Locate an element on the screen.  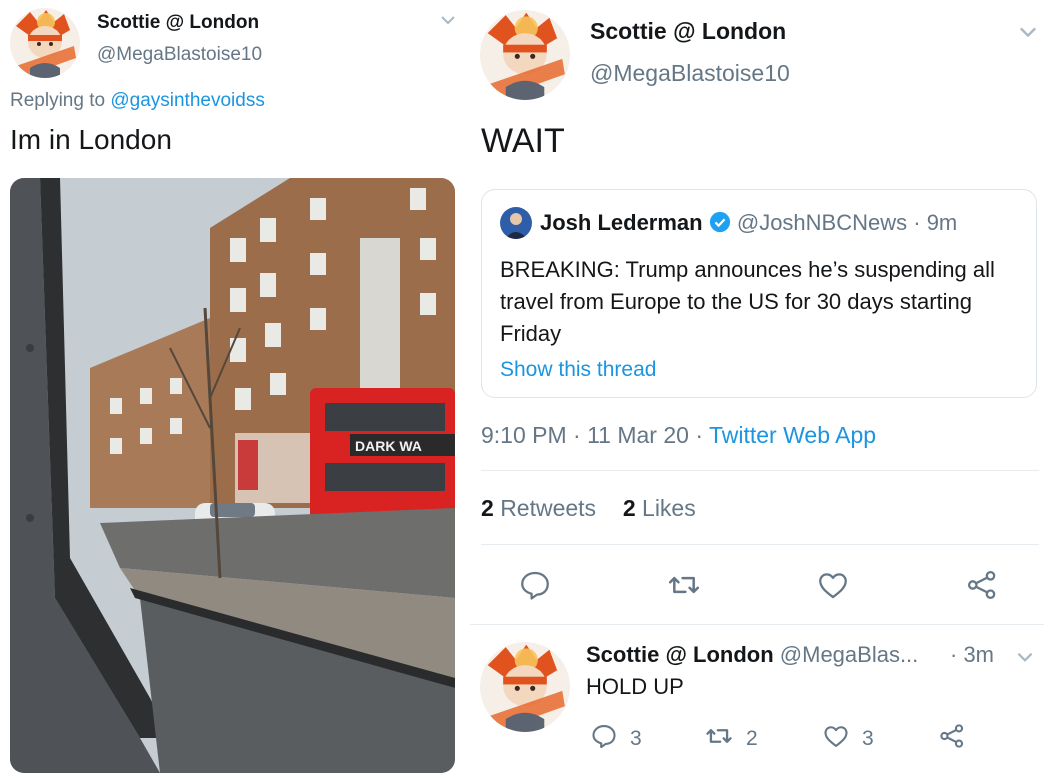
main-author-handle: @MegaBlastoise10 is located at coordinates (690, 73).